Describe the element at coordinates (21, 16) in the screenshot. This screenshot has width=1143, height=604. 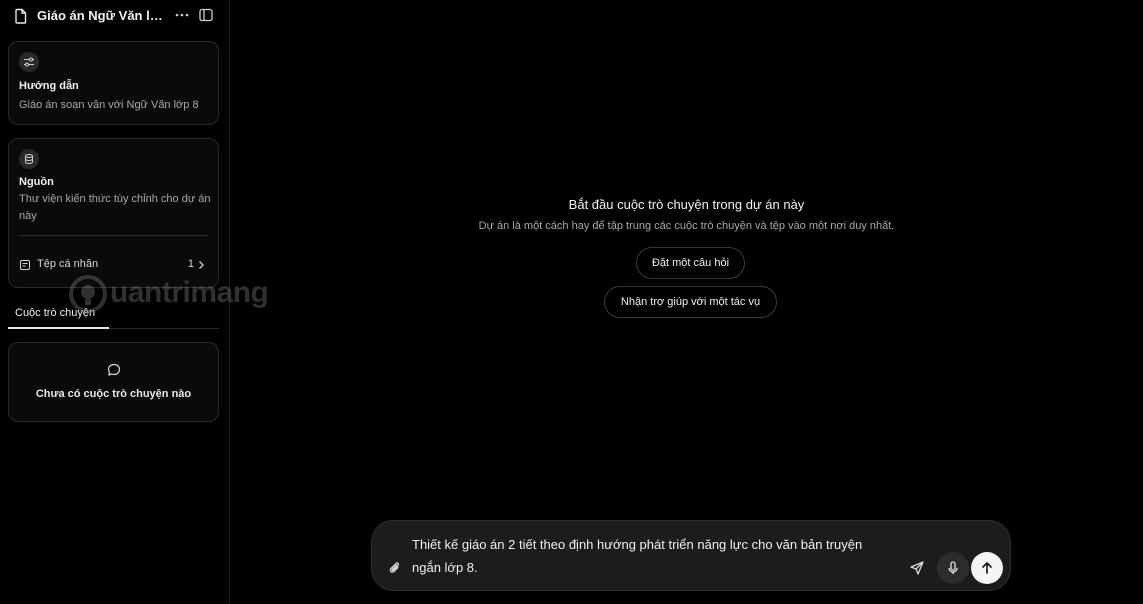
I see `document-icon` at that location.